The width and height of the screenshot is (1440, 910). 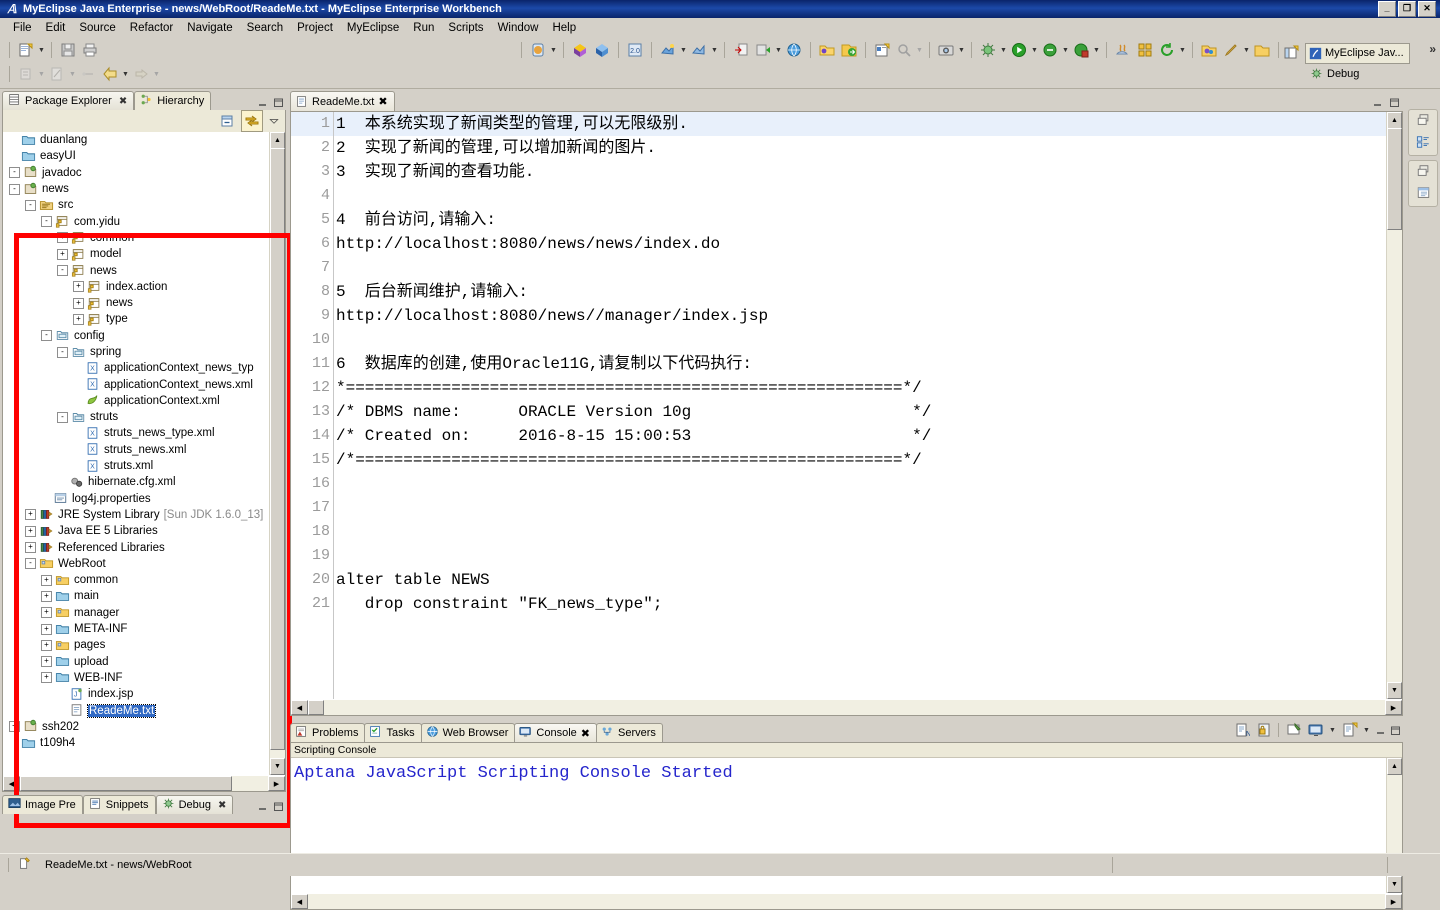 I want to click on menu-item-window: Window, so click(x=518, y=28).